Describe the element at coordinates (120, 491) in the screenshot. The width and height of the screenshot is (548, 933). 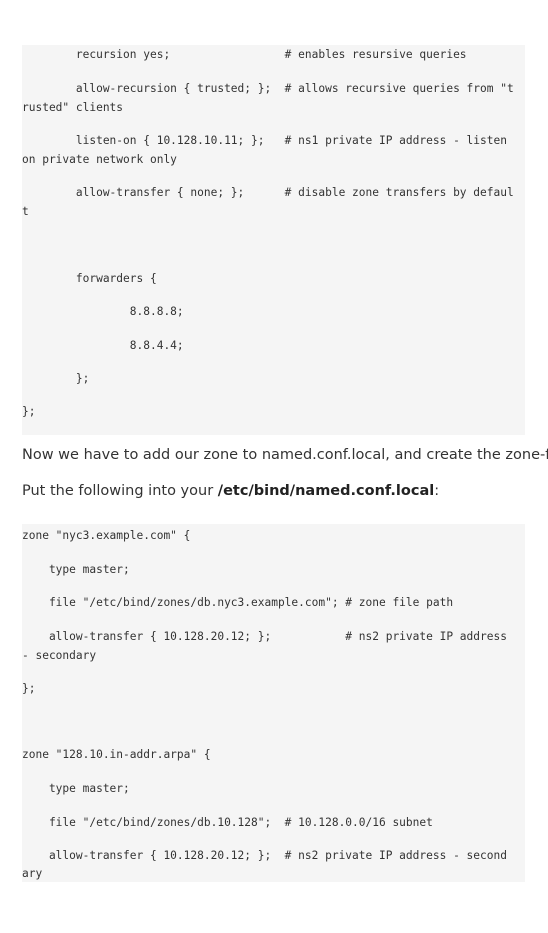
I see `paragraph-prefix: Put the following into your` at that location.